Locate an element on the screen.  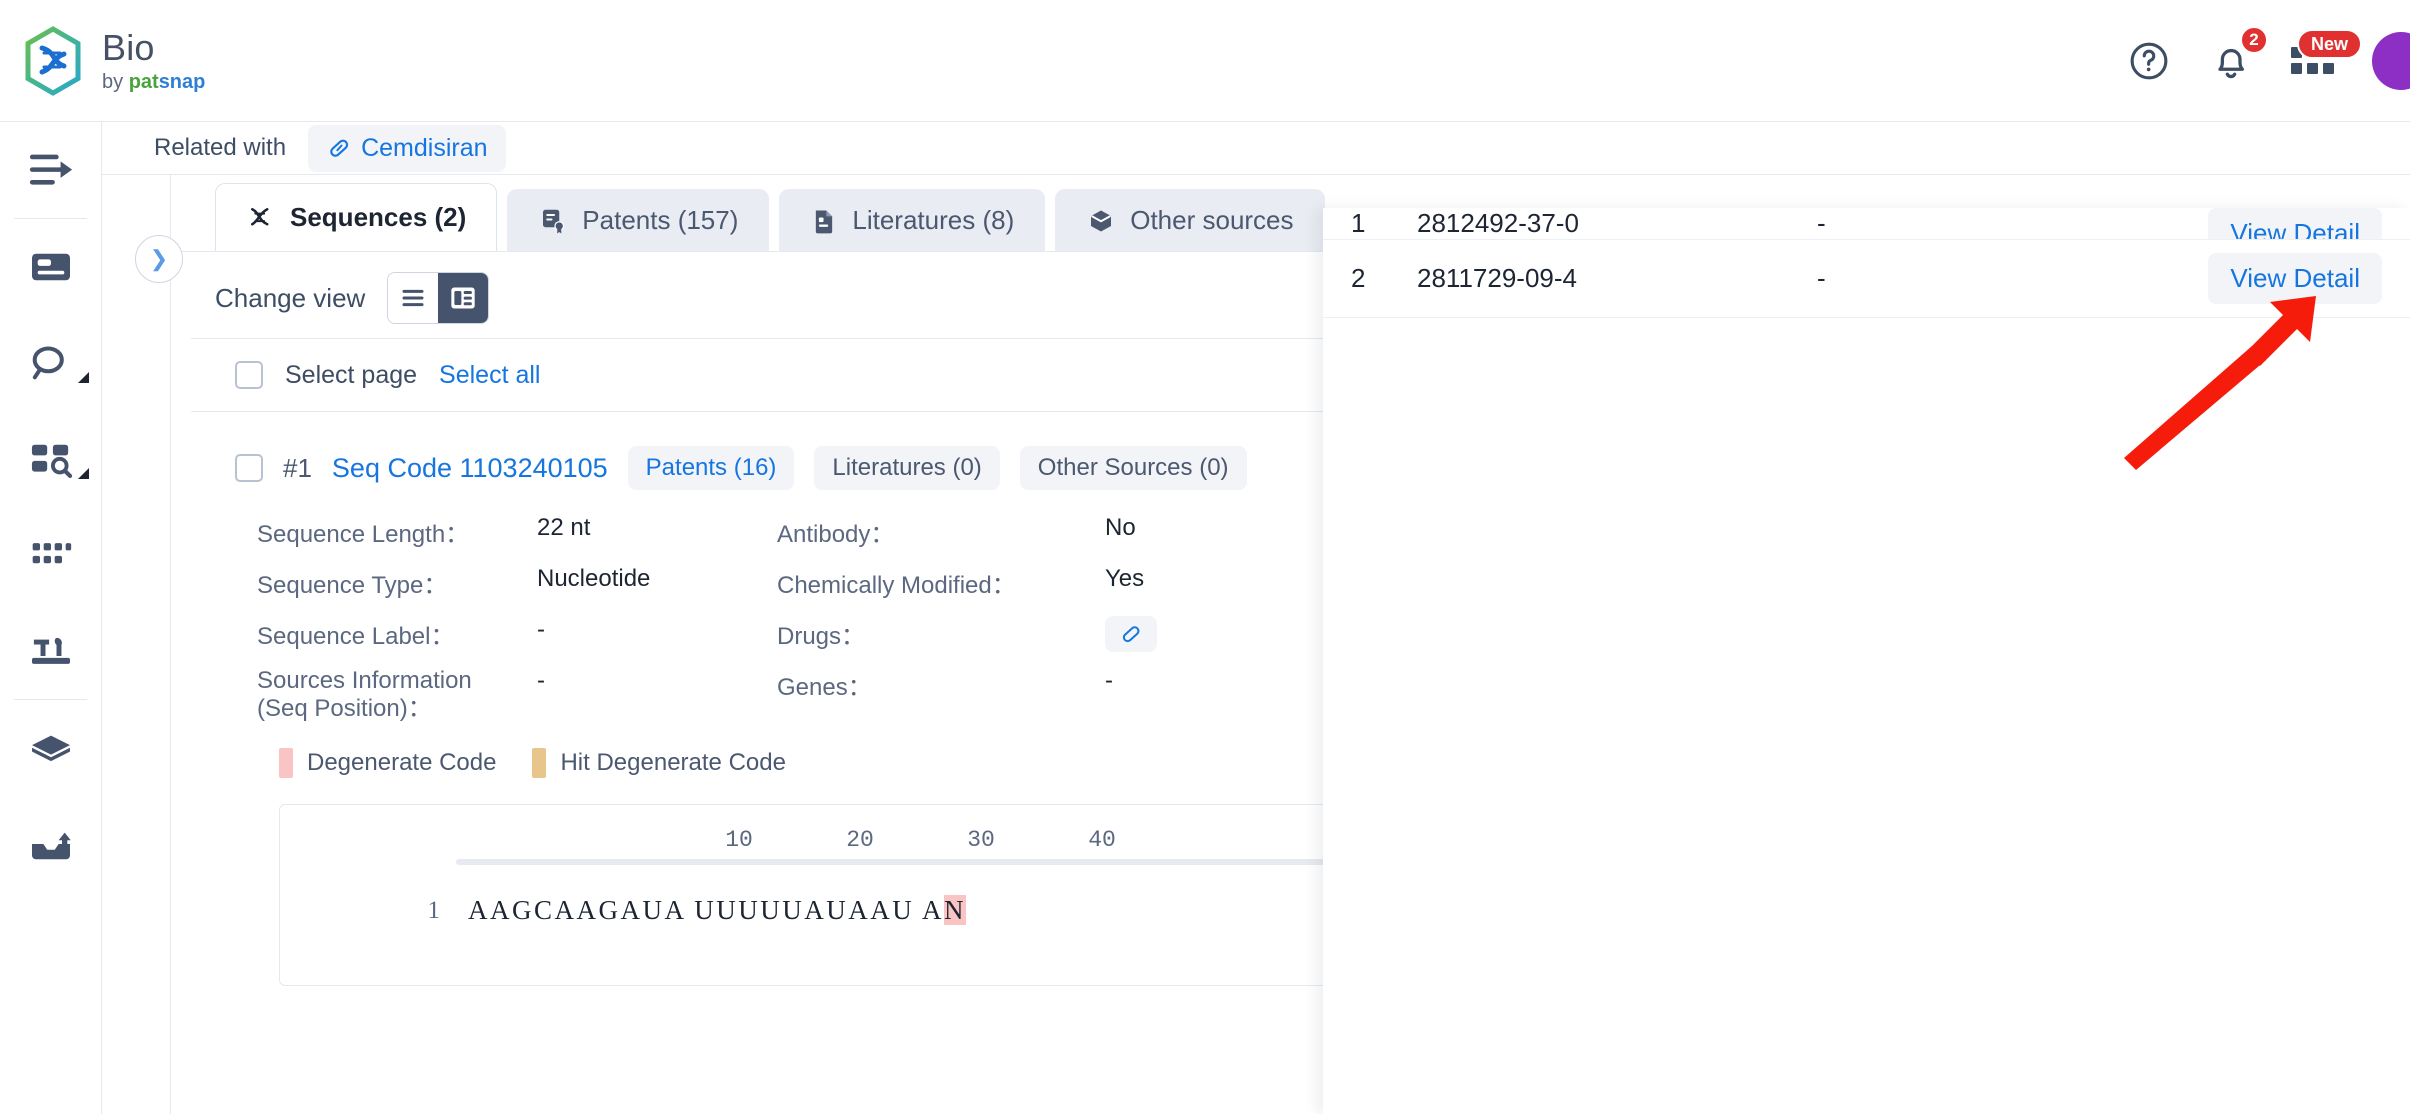
tab-literatures: Literatures (8) is located at coordinates (912, 220).